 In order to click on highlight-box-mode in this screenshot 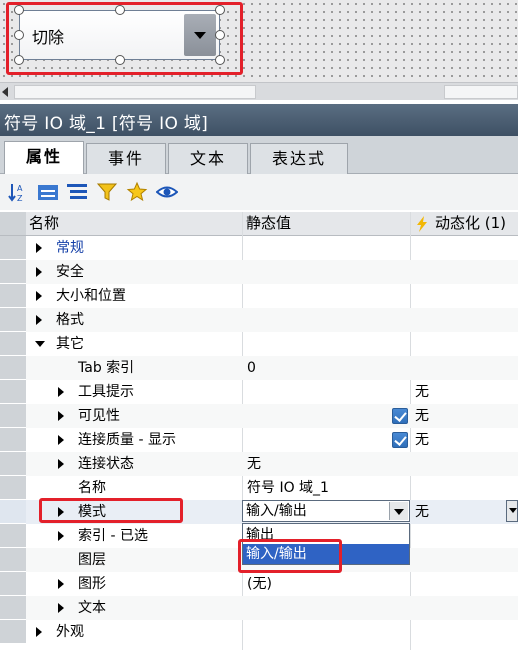, I will do `click(111, 510)`.